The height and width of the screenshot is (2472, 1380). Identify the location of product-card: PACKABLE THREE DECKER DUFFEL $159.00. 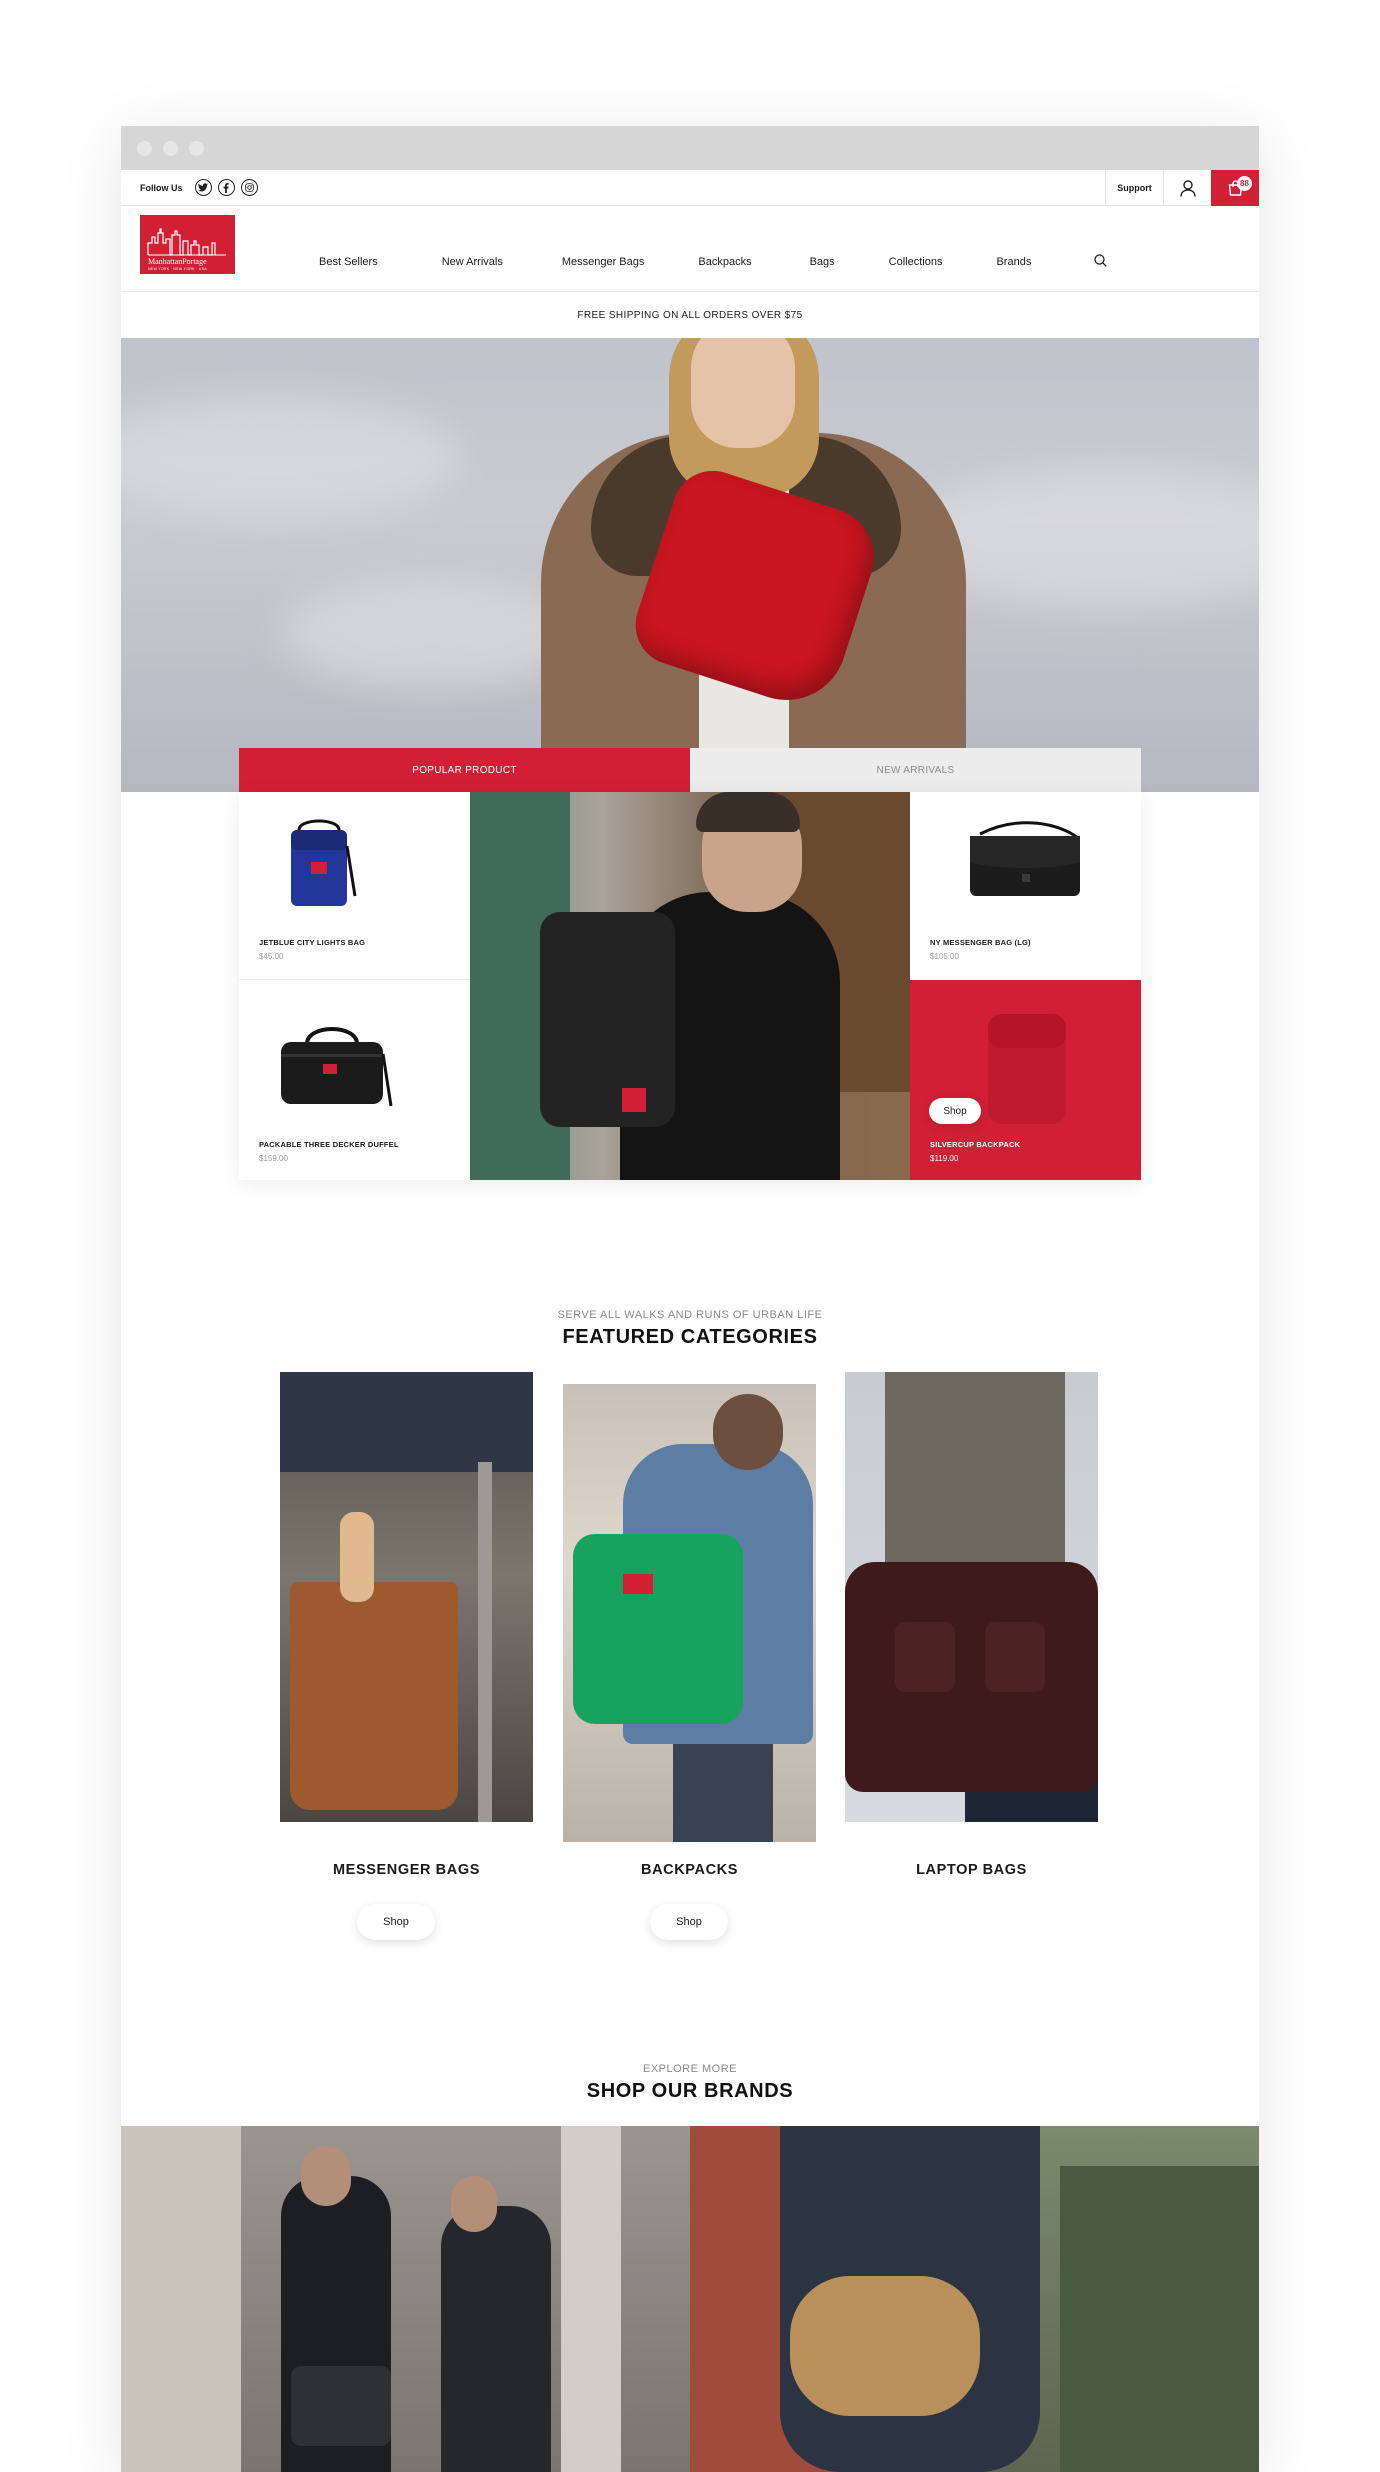
(354, 1080).